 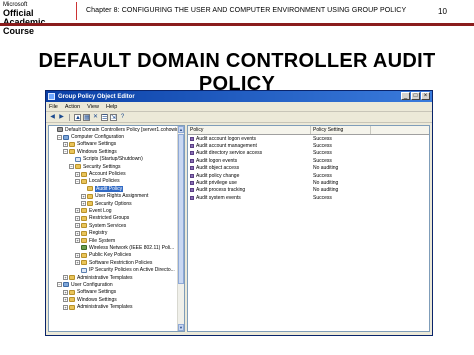 I want to click on properties-icon: ☰, so click(x=104, y=117).